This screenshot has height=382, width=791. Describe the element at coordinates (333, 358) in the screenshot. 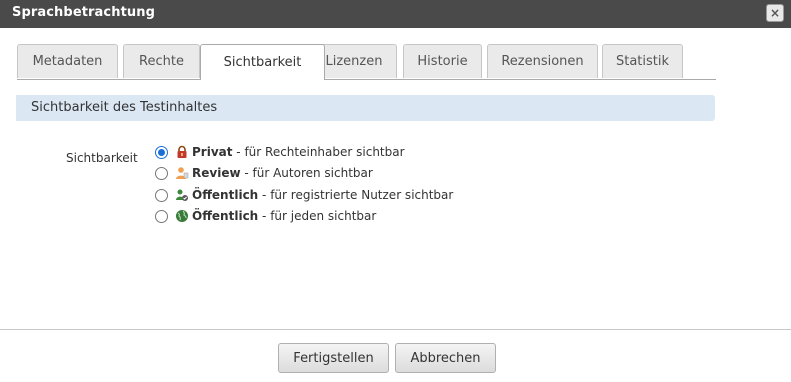

I see `finish-button: Fertigstellen` at that location.